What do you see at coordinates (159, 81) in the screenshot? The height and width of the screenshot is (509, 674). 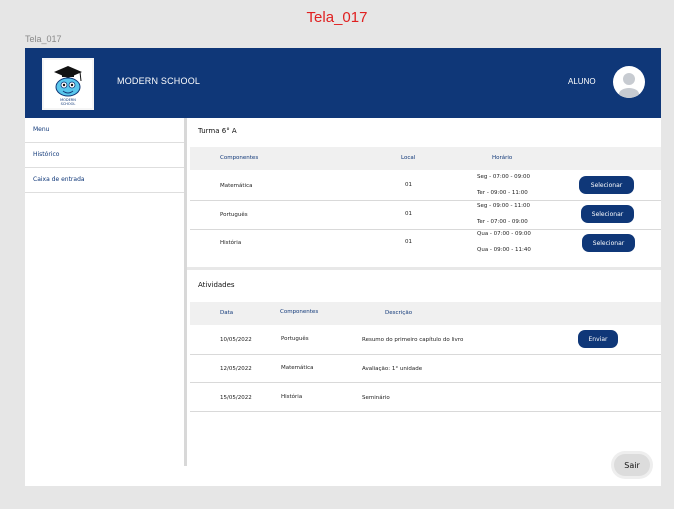 I see `brand-name: MODERN SCHOOL` at bounding box center [159, 81].